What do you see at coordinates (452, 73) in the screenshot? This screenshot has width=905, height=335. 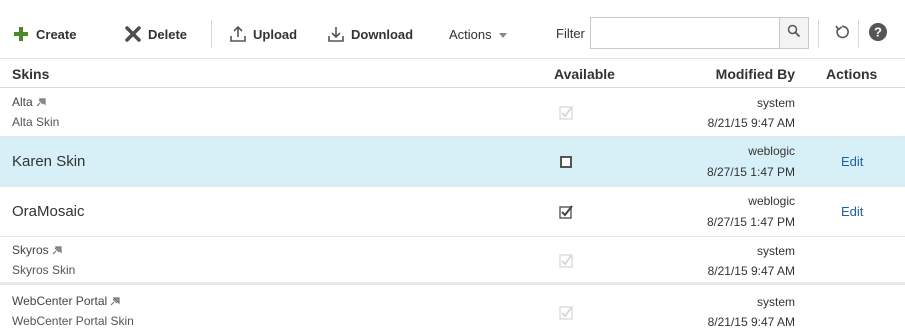 I see `table-header: Skins Available Modified By Actions` at bounding box center [452, 73].